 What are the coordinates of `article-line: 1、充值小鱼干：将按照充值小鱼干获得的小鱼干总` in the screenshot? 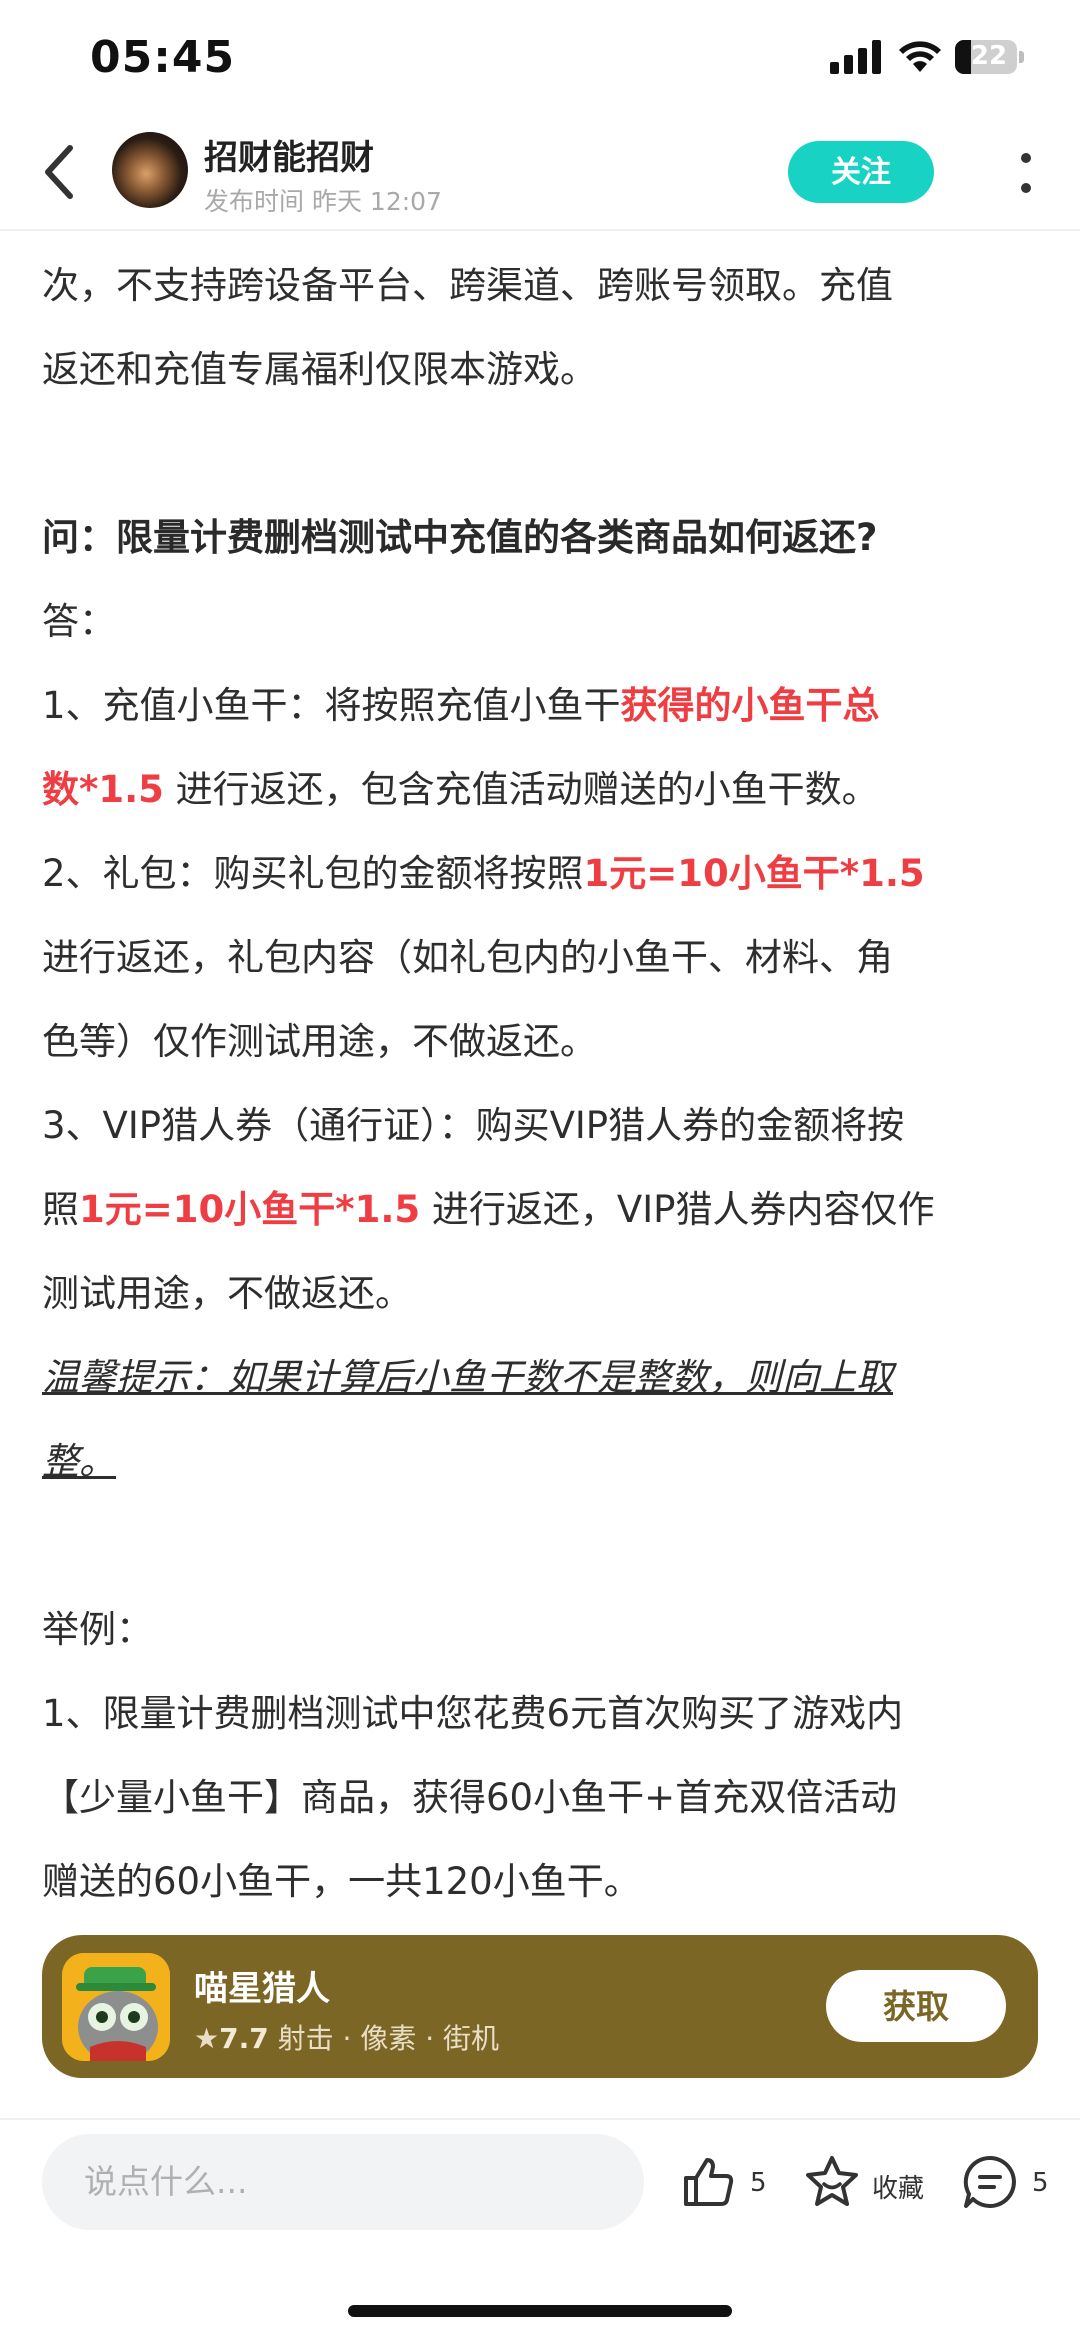 It's located at (461, 705).